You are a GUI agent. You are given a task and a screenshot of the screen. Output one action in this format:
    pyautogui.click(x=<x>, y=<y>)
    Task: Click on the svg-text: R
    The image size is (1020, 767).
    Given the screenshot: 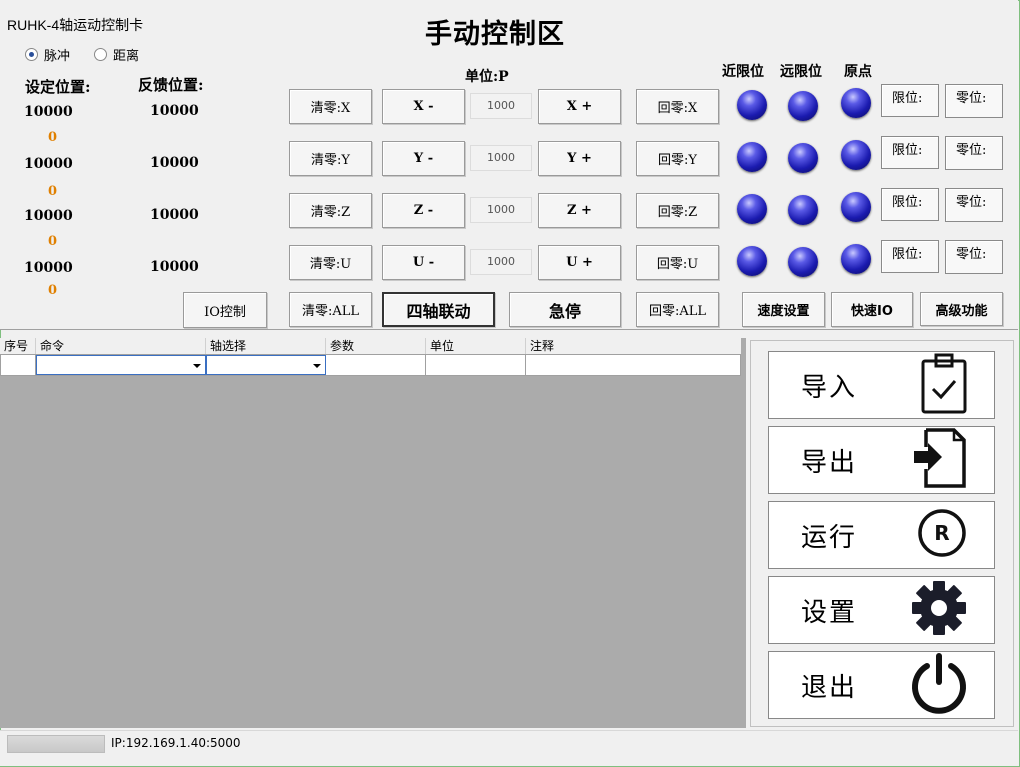 What is the action you would take?
    pyautogui.click(x=941, y=533)
    